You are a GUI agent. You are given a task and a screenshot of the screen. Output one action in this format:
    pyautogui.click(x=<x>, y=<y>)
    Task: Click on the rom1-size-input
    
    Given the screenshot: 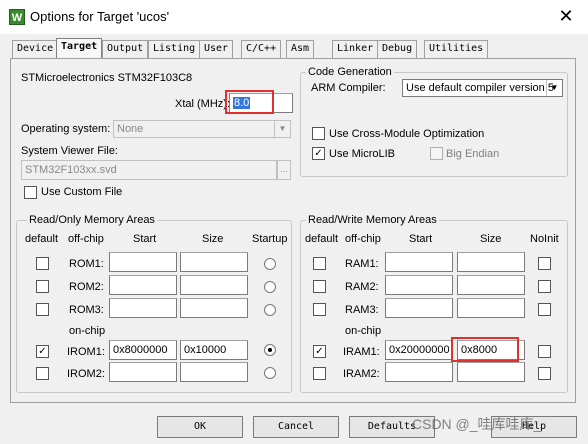 What is the action you would take?
    pyautogui.click(x=214, y=262)
    